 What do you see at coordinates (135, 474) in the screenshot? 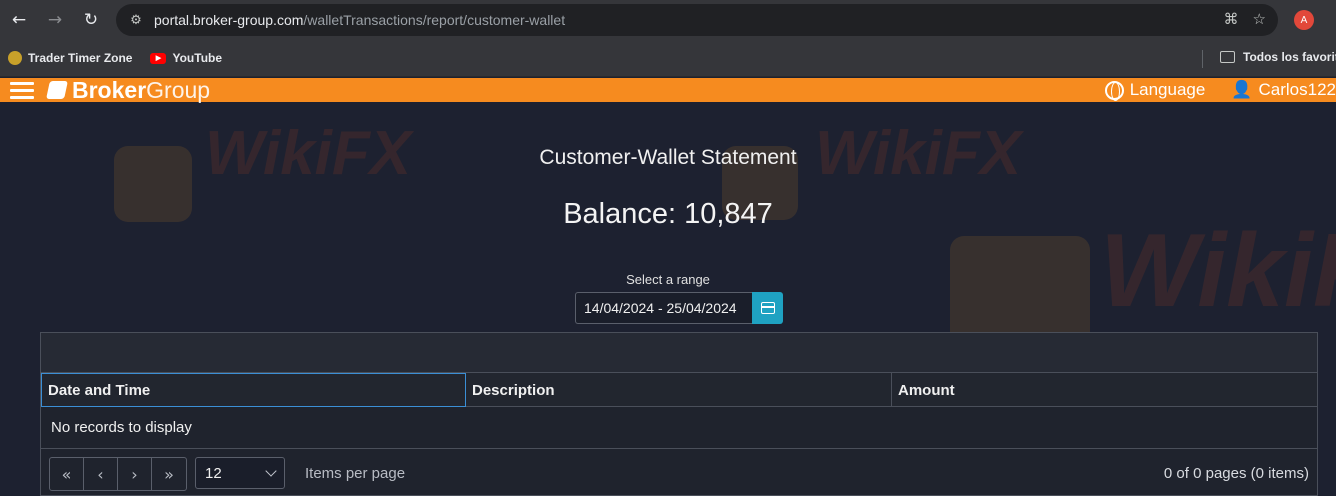
I see `next-page-button: ›` at bounding box center [135, 474].